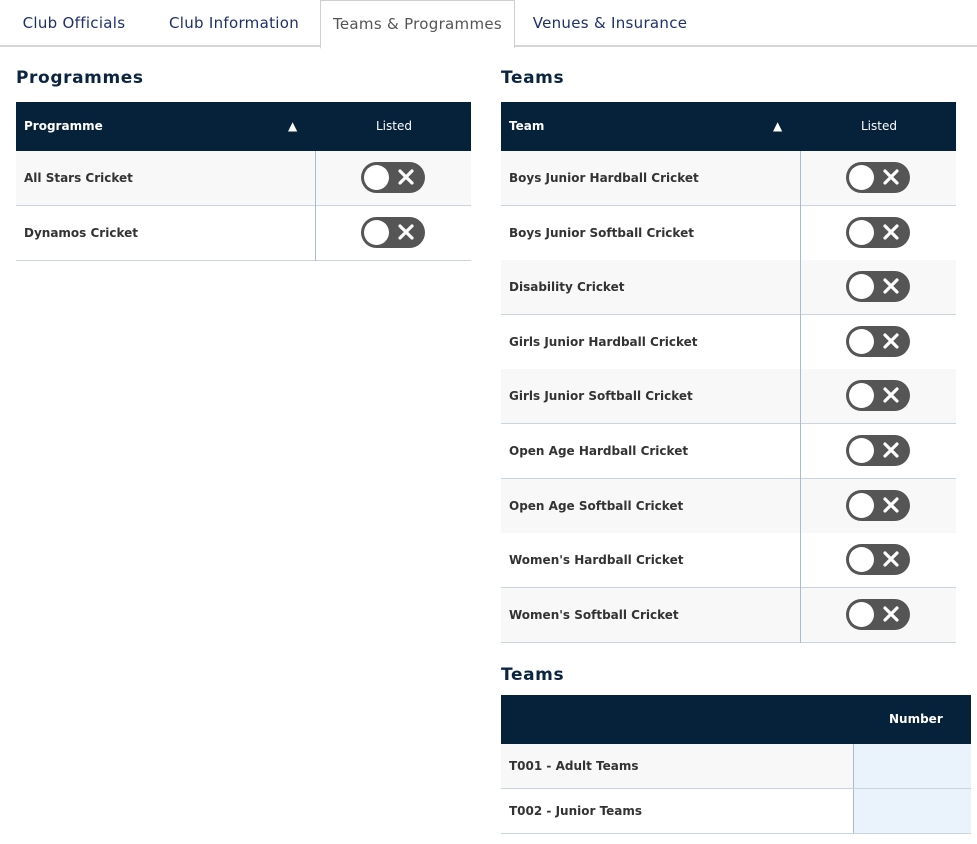 The width and height of the screenshot is (977, 844). I want to click on tab-club-officials: Club Officials, so click(74, 23).